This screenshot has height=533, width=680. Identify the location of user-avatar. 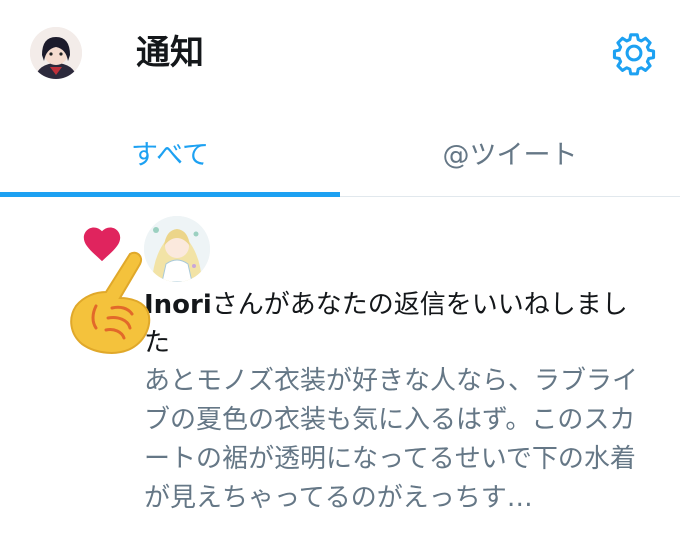
(56, 53).